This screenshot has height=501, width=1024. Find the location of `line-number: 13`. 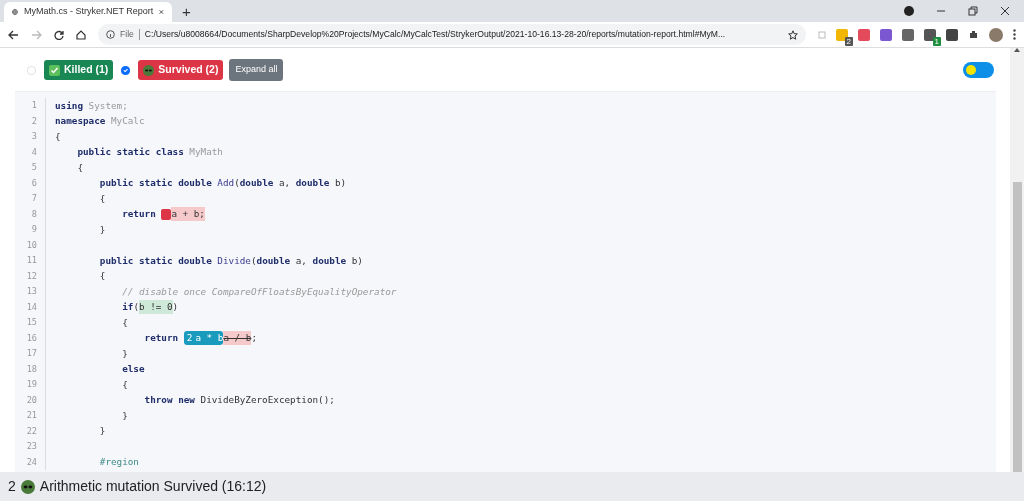

line-number: 13 is located at coordinates (30, 292).